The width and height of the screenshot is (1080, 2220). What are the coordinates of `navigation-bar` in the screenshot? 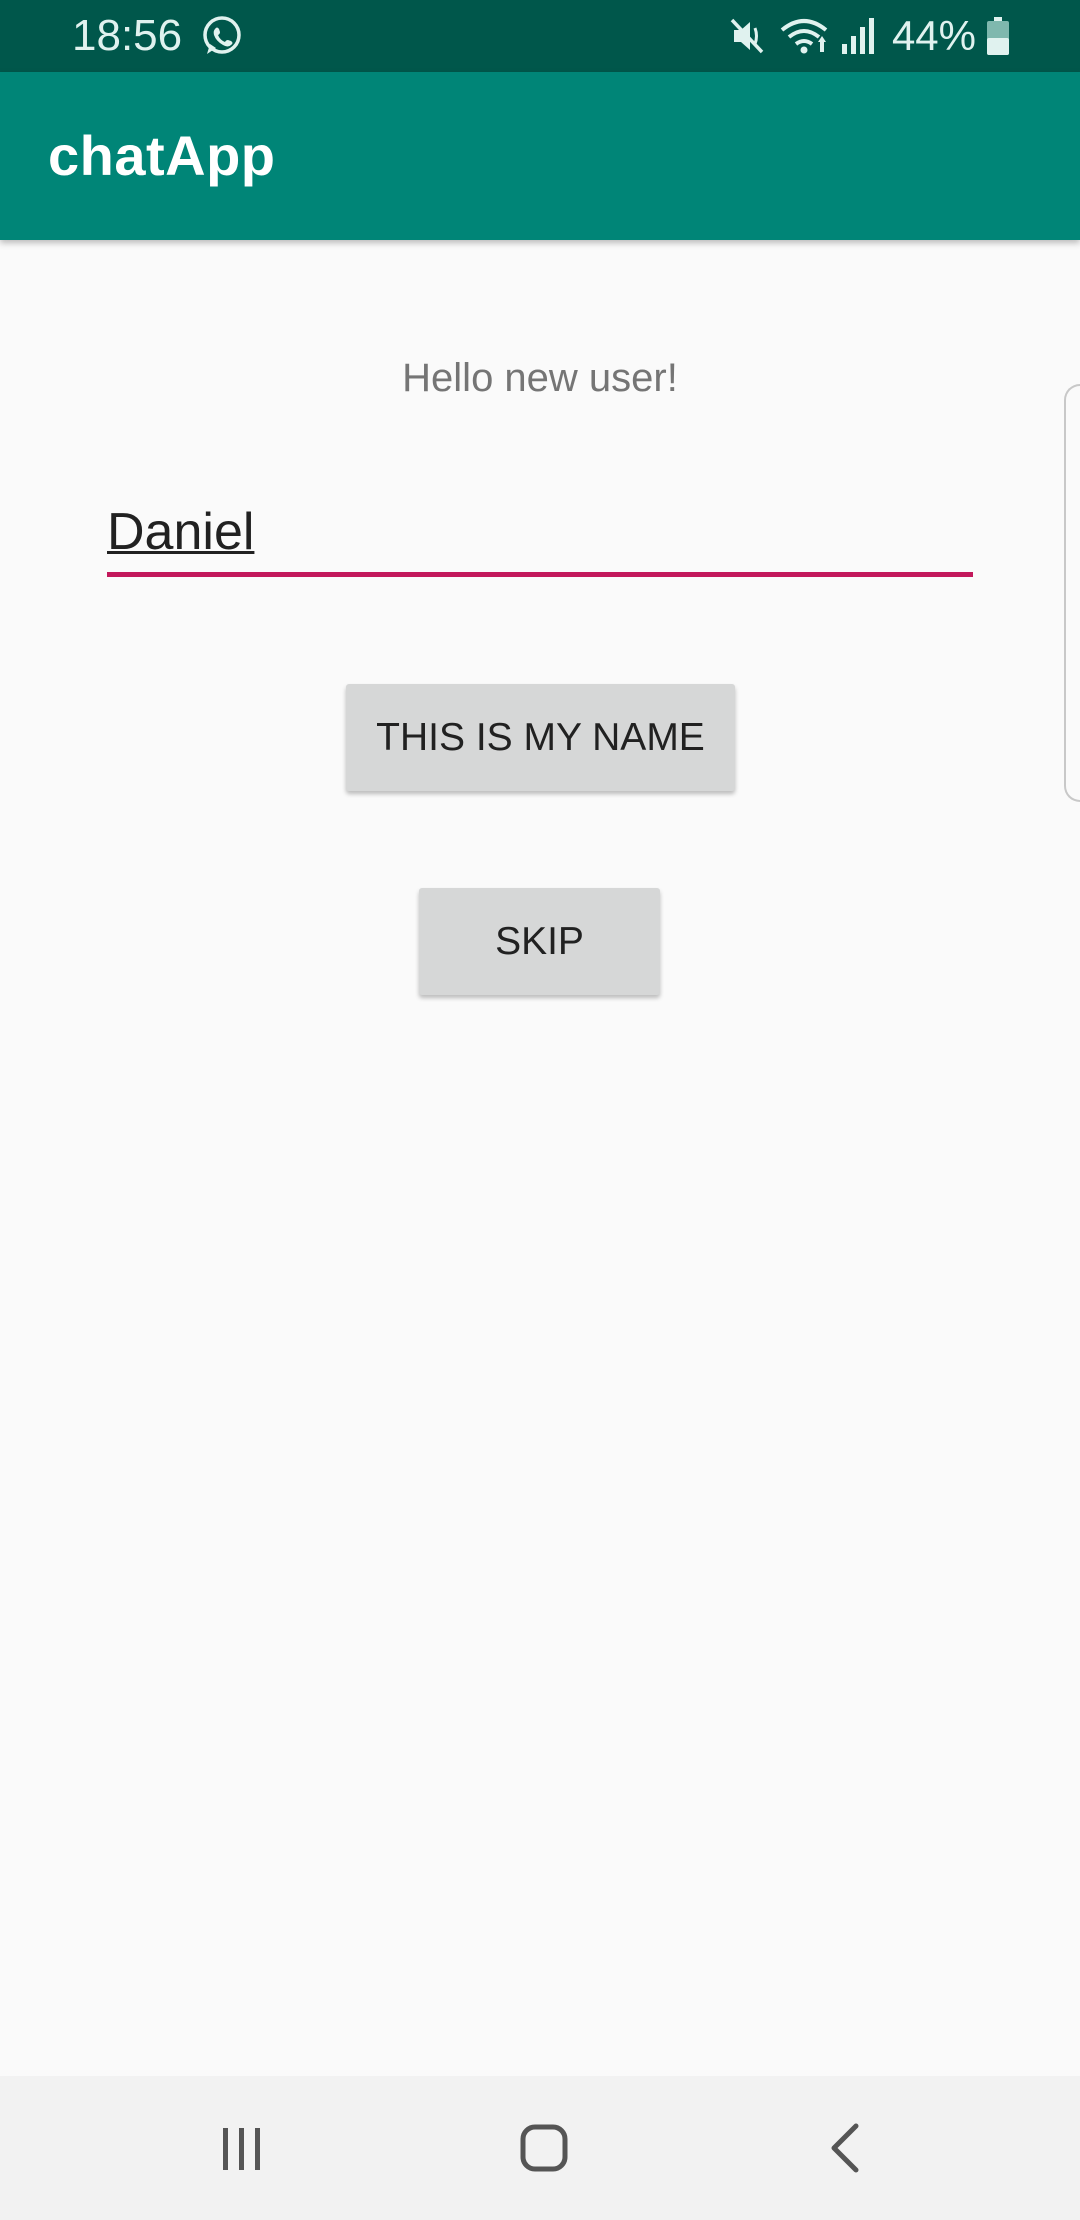 It's located at (540, 2148).